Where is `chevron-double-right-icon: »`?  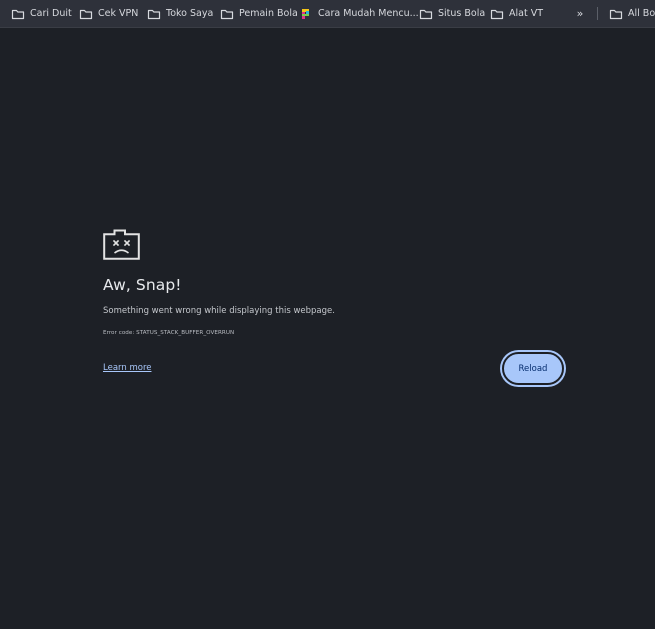 chevron-double-right-icon: » is located at coordinates (580, 13).